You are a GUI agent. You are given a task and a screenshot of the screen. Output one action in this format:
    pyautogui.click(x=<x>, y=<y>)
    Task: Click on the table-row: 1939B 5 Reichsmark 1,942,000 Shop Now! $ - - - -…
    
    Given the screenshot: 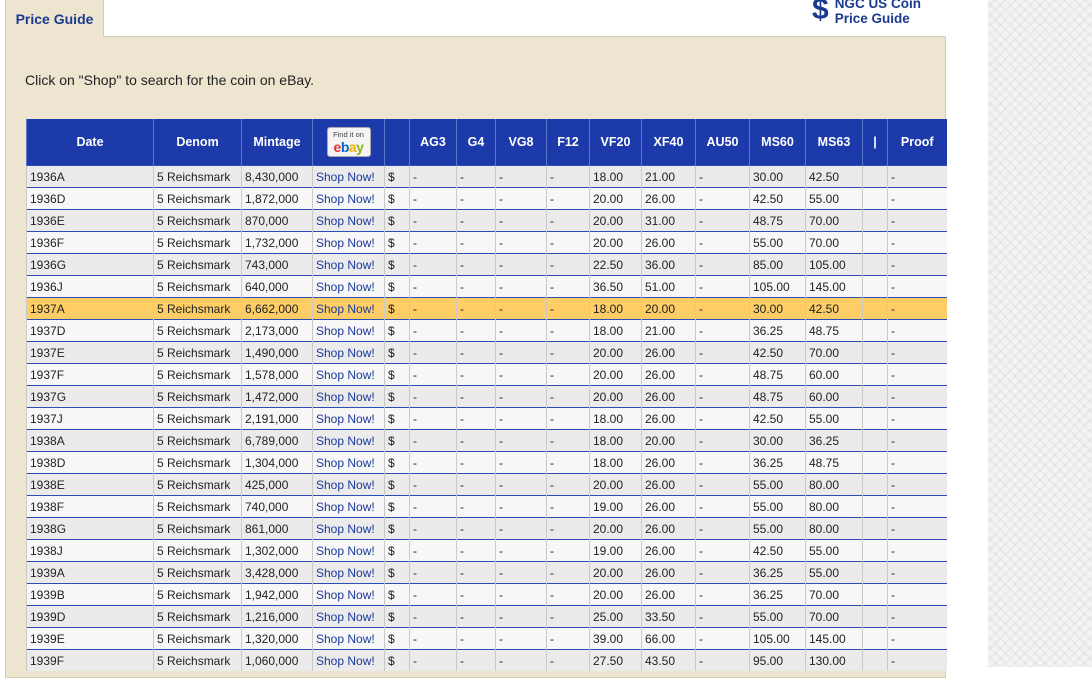 What is the action you would take?
    pyautogui.click(x=486, y=594)
    